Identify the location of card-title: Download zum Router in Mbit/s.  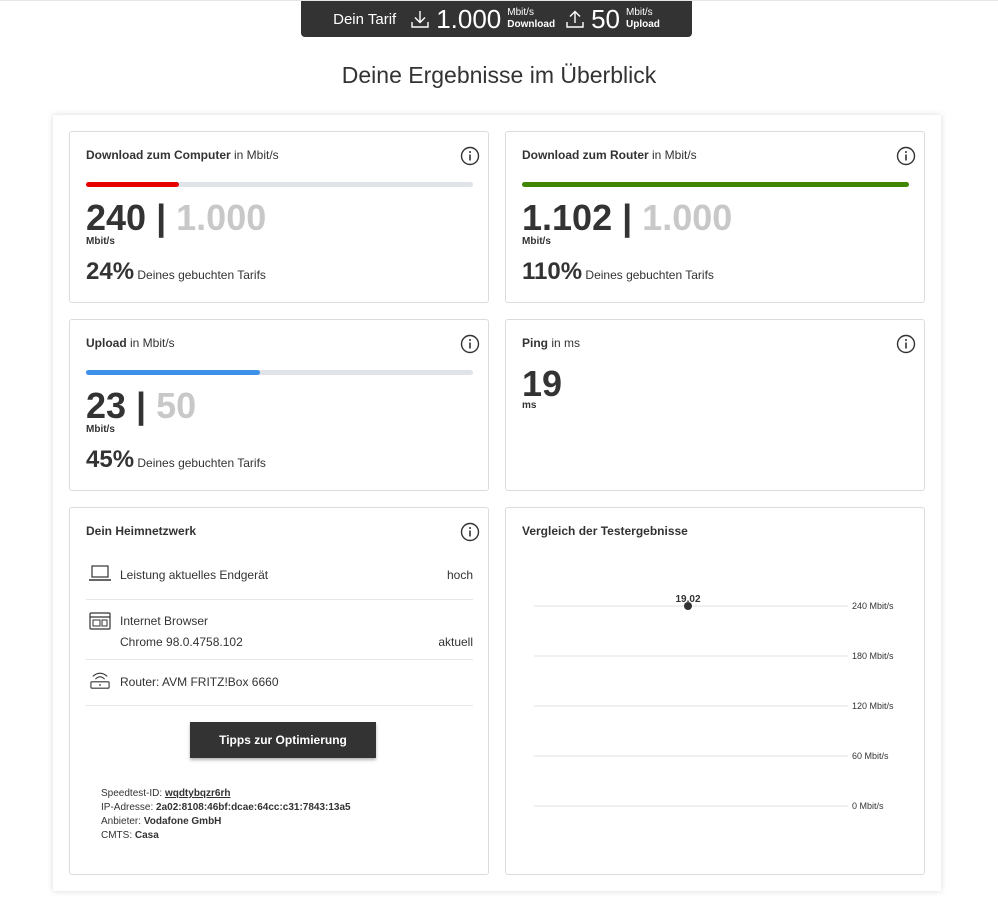
(609, 155).